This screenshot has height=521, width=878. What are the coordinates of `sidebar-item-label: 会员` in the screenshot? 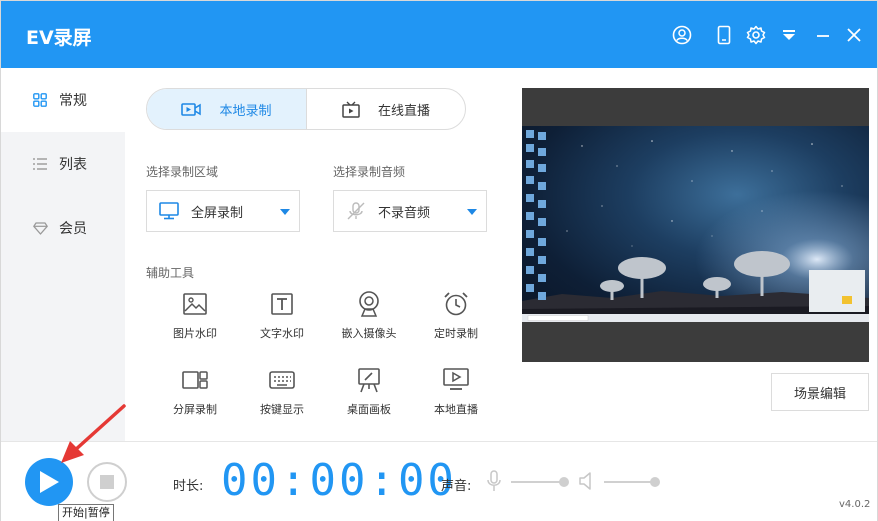 It's located at (73, 229).